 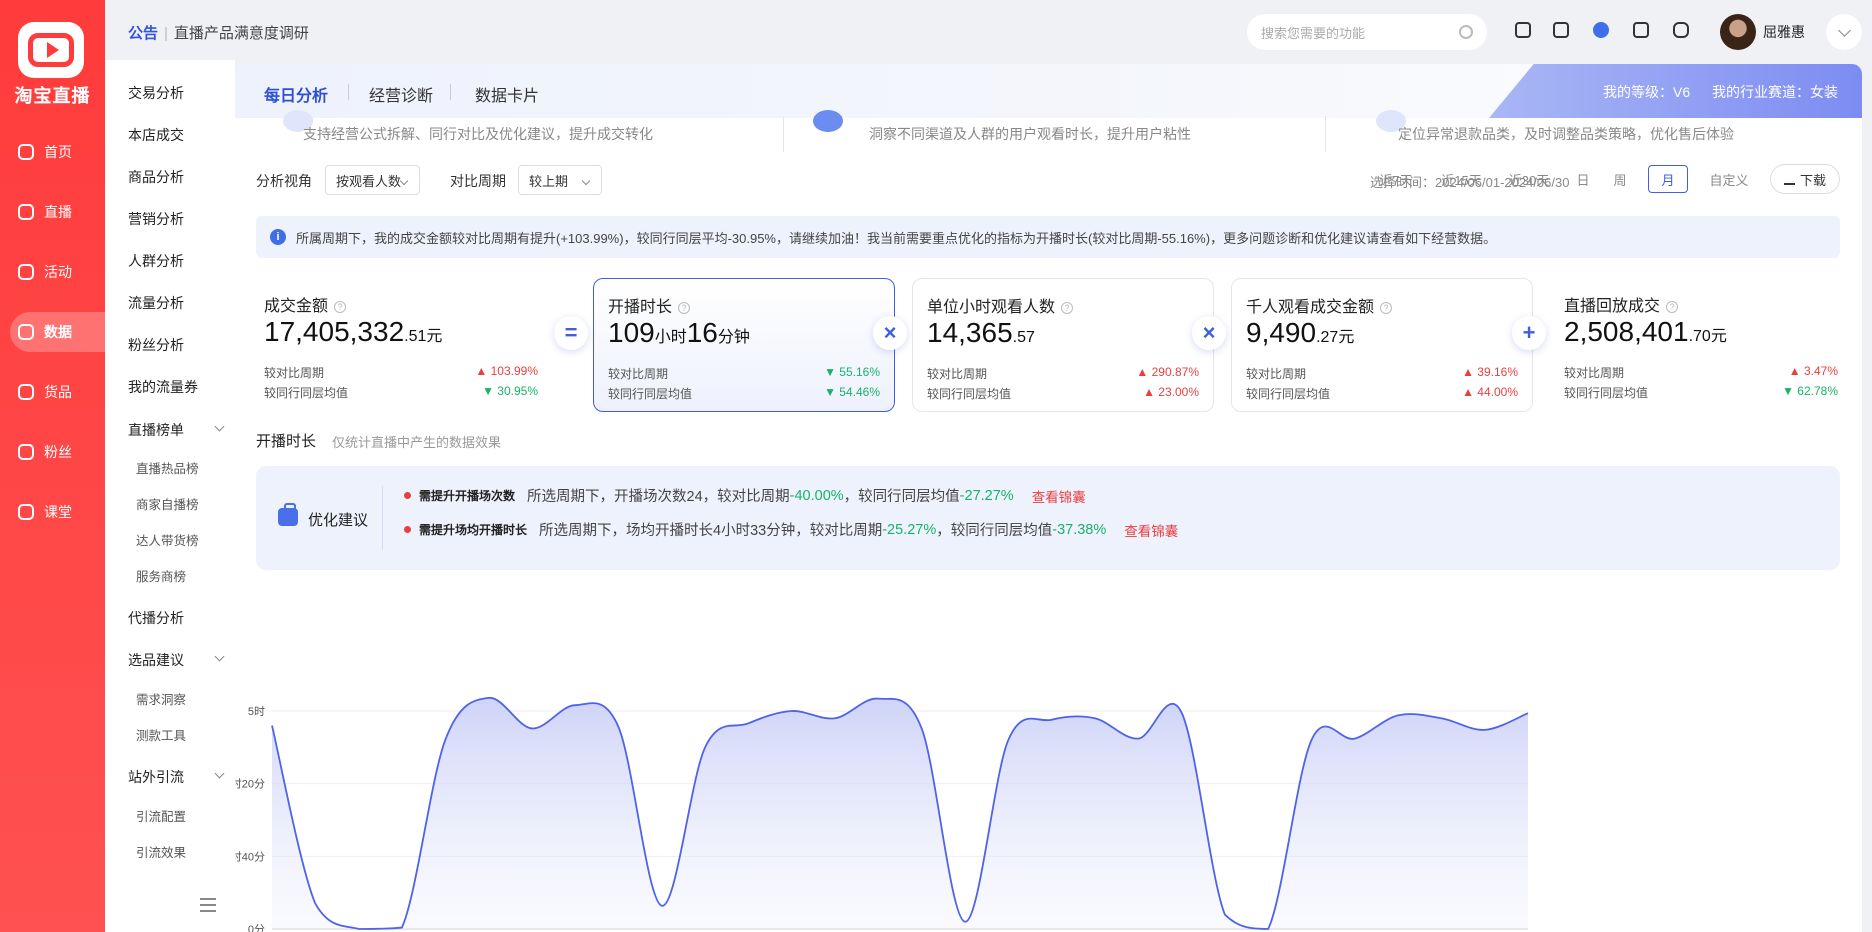 I want to click on task-icon, so click(x=1641, y=30).